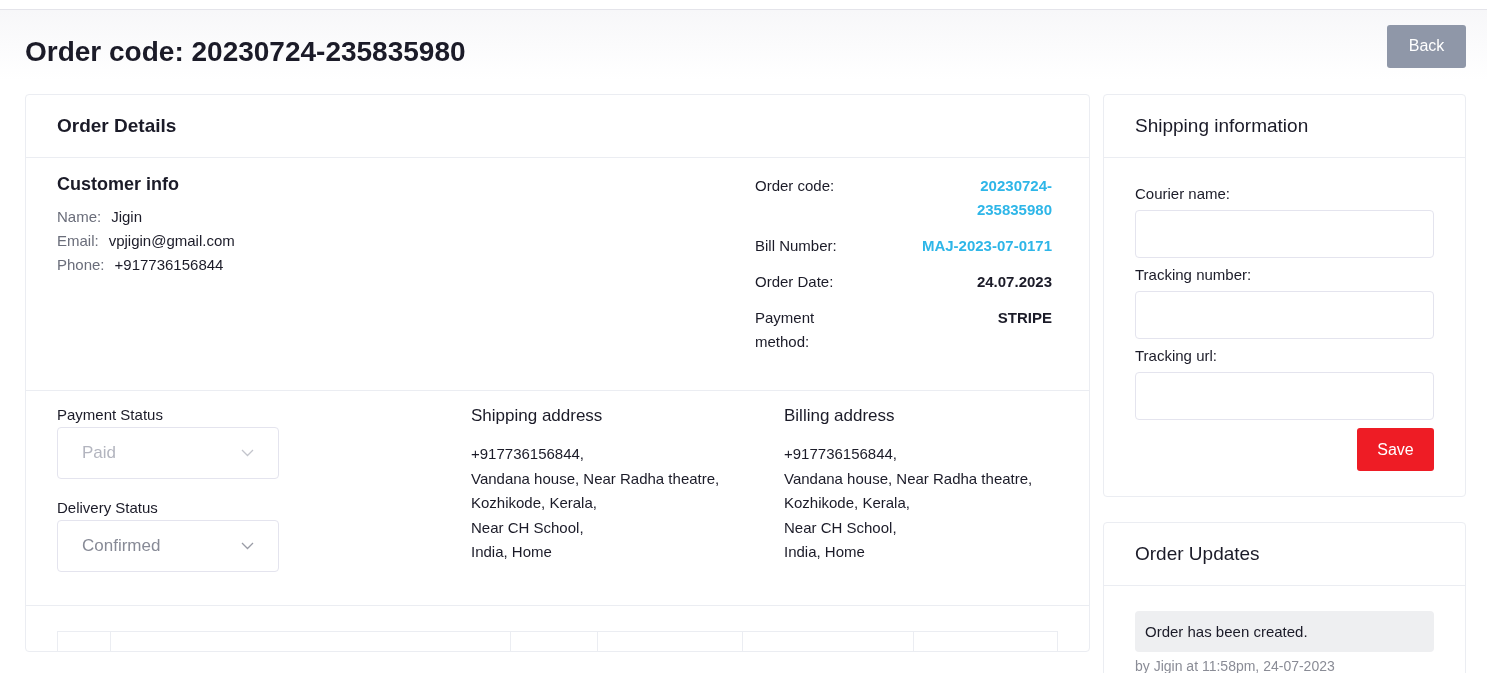 The width and height of the screenshot is (1487, 674). What do you see at coordinates (1176, 355) in the screenshot?
I see `field-label: Tracking url:` at bounding box center [1176, 355].